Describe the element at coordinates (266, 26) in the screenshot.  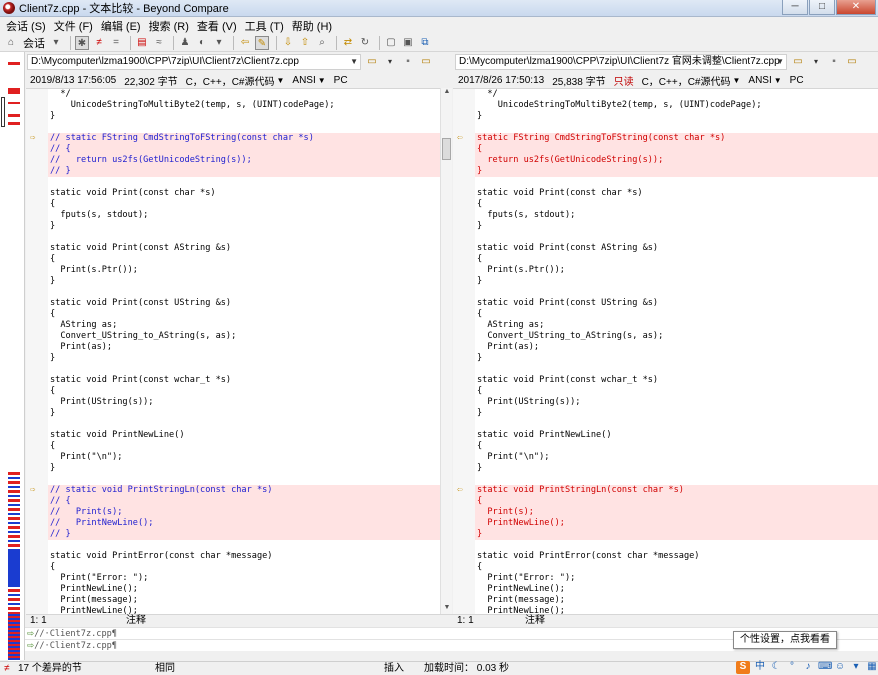
I see `menu-tools: 工具 (T)` at that location.